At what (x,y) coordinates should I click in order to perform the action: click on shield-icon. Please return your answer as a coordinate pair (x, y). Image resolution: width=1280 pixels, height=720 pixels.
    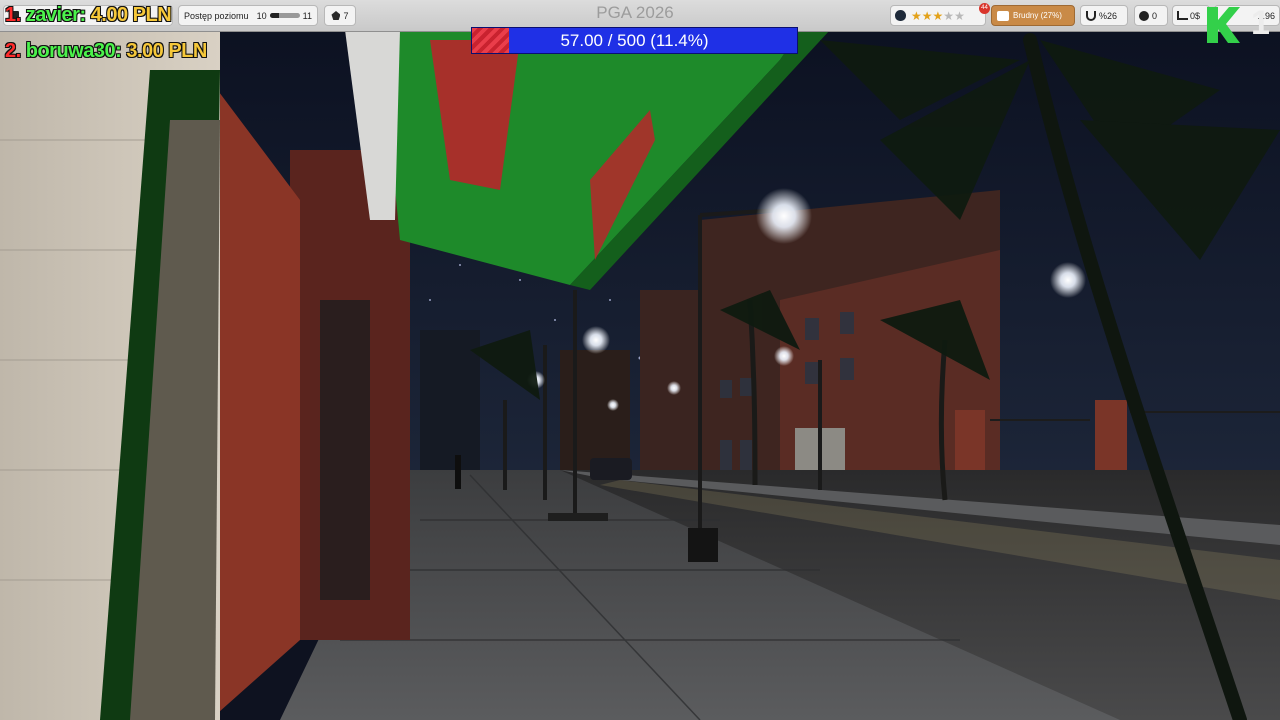
    Looking at the image, I should click on (900, 15).